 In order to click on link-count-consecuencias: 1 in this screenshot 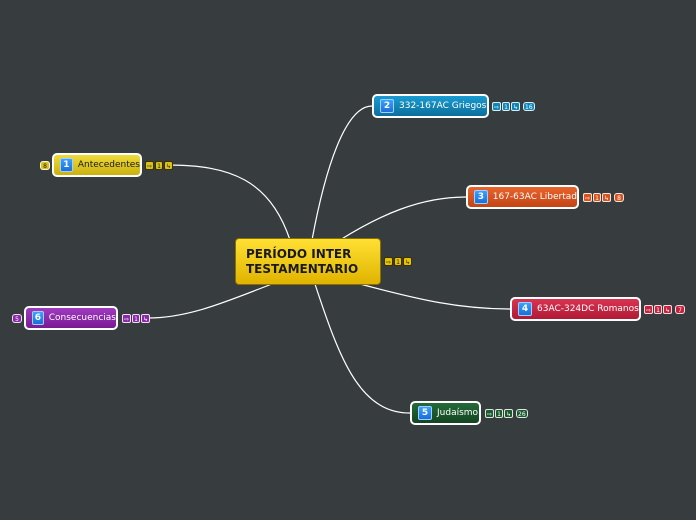, I will do `click(136, 318)`.